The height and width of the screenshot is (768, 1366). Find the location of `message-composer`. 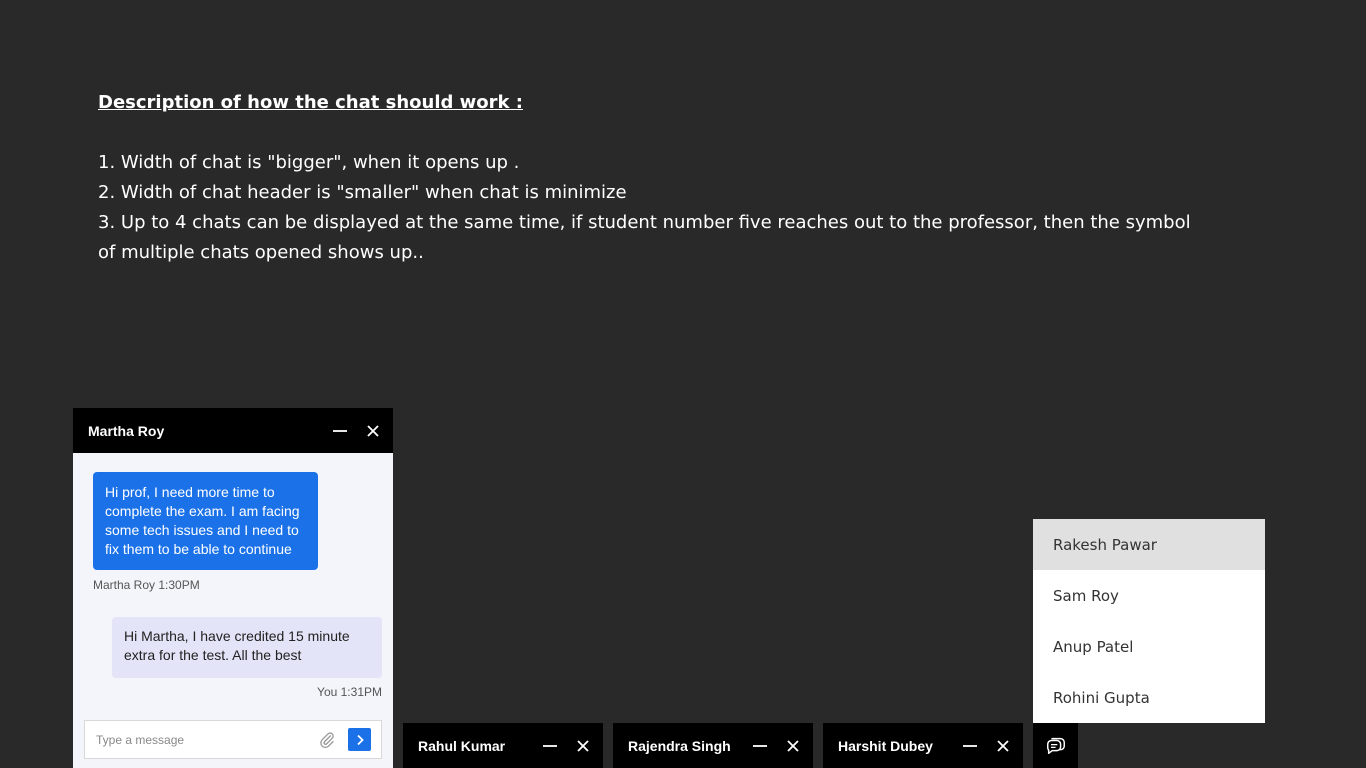

message-composer is located at coordinates (233, 739).